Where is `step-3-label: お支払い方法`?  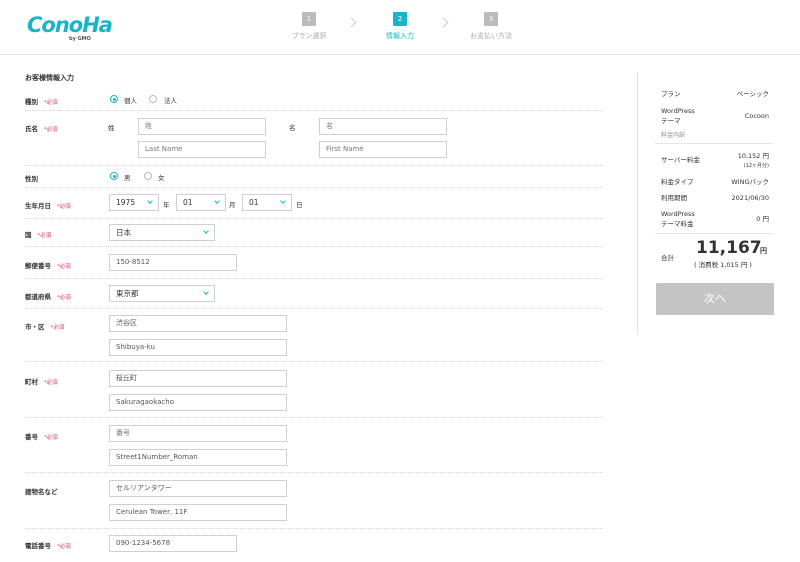 step-3-label: お支払い方法 is located at coordinates (491, 36).